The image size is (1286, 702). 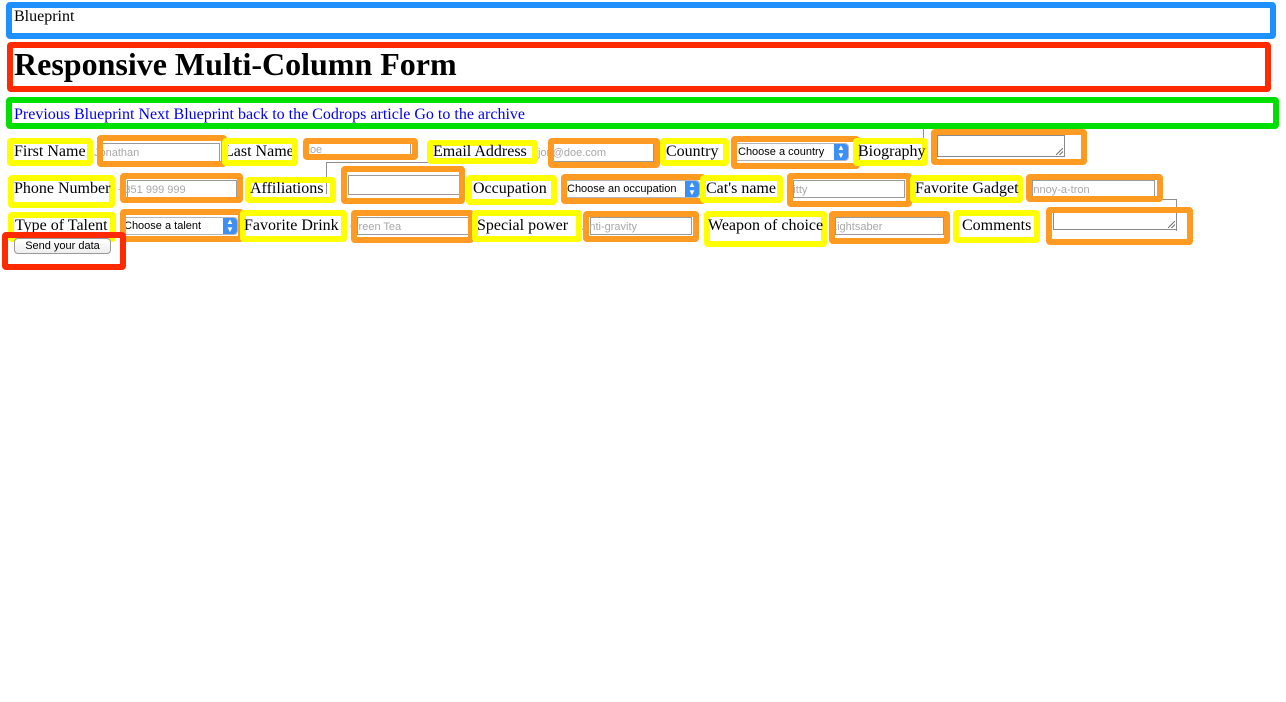 I want to click on talent-select-box, so click(x=182, y=225).